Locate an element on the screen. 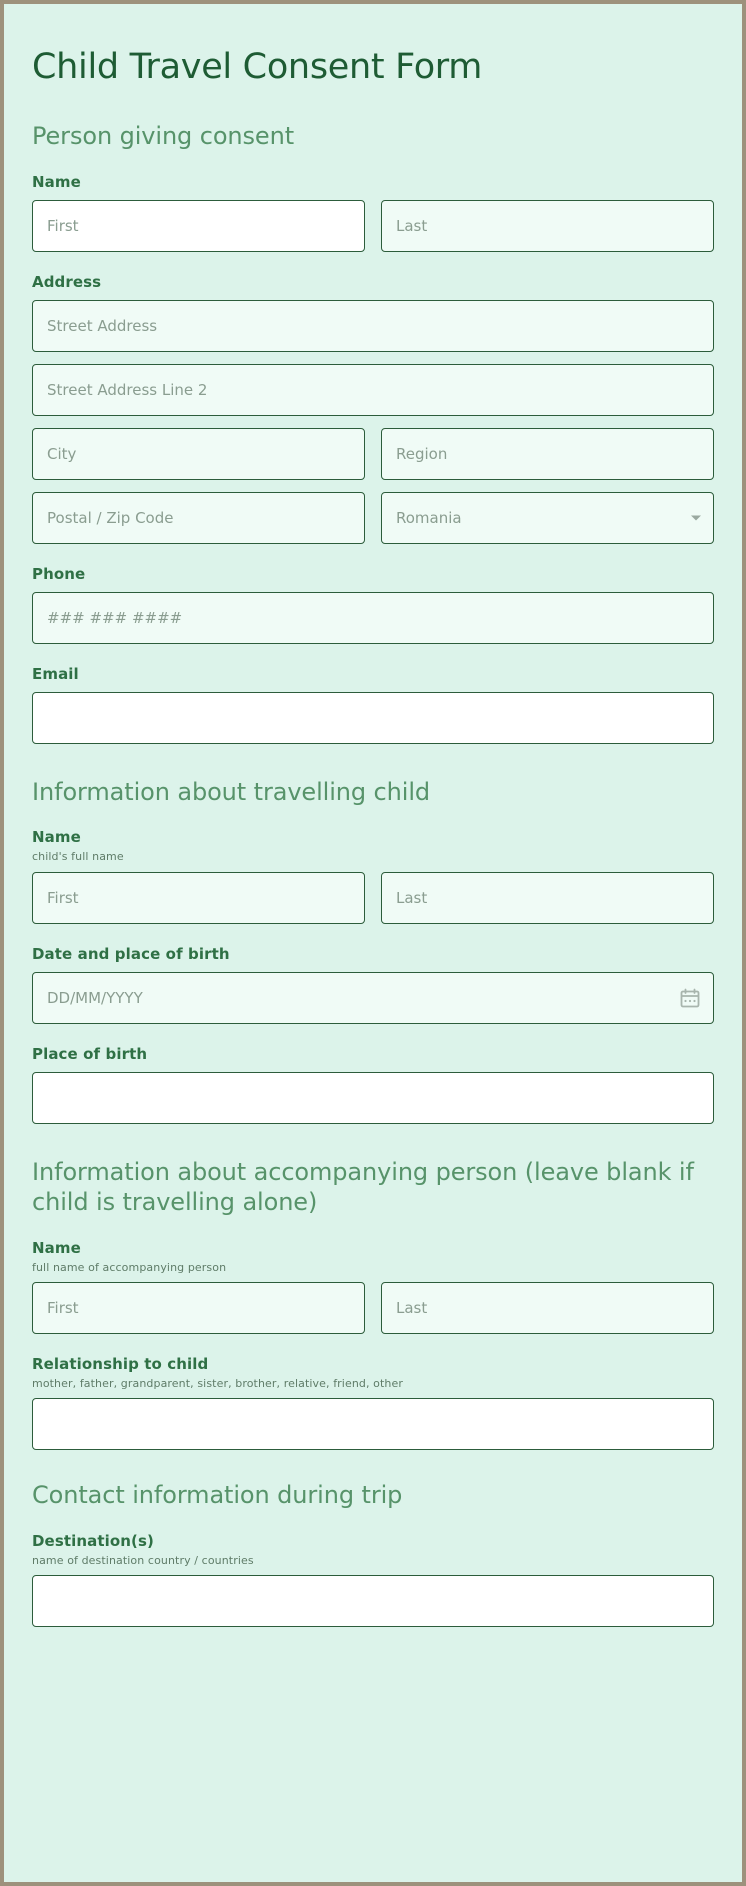  label-child-date-and-place-of-birth: Date and place of birth is located at coordinates (131, 953).